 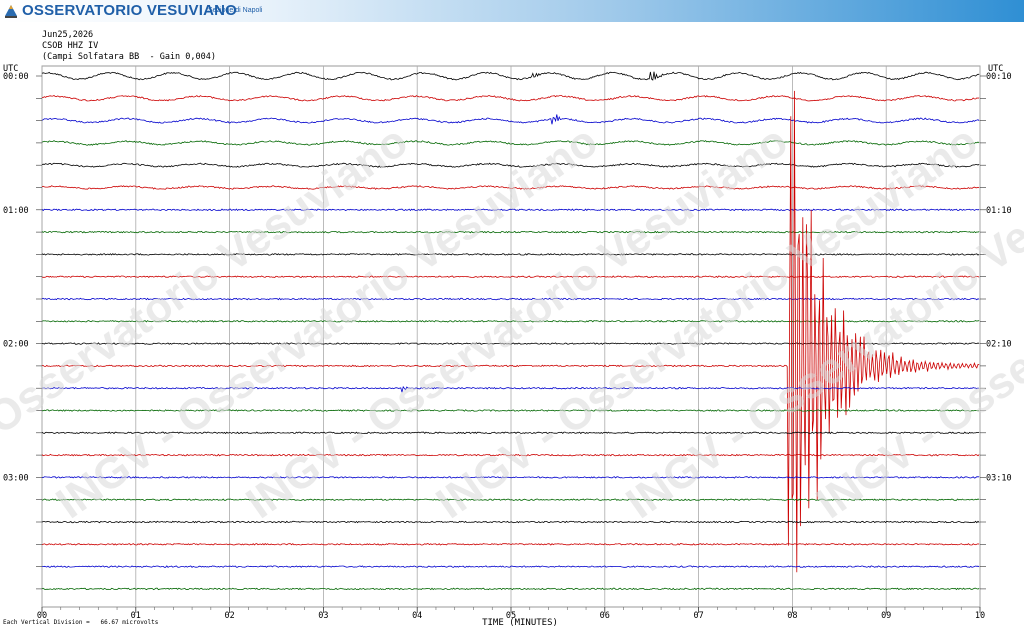 What do you see at coordinates (323, 616) in the screenshot?
I see `x-tick-label: 03` at bounding box center [323, 616].